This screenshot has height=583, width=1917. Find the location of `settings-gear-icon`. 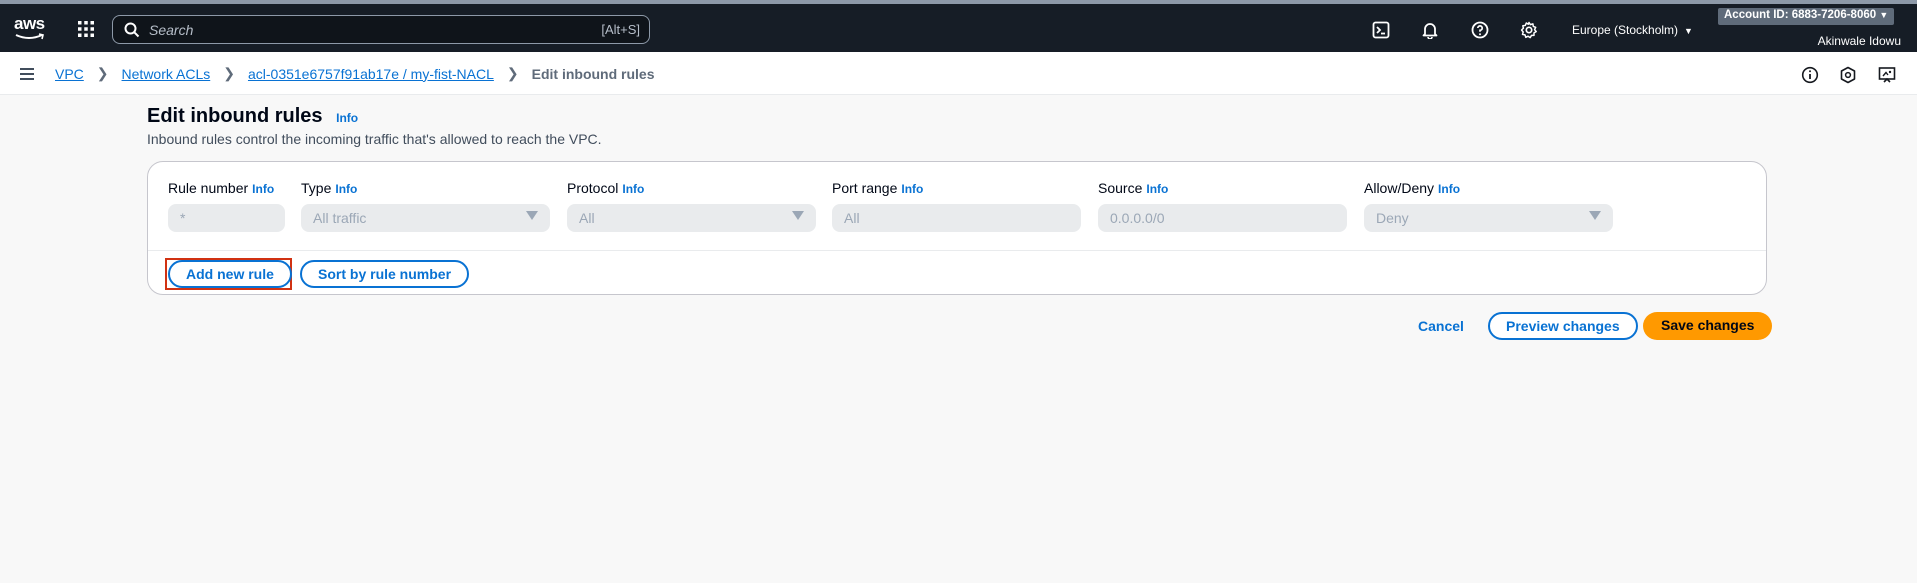

settings-gear-icon is located at coordinates (1529, 30).